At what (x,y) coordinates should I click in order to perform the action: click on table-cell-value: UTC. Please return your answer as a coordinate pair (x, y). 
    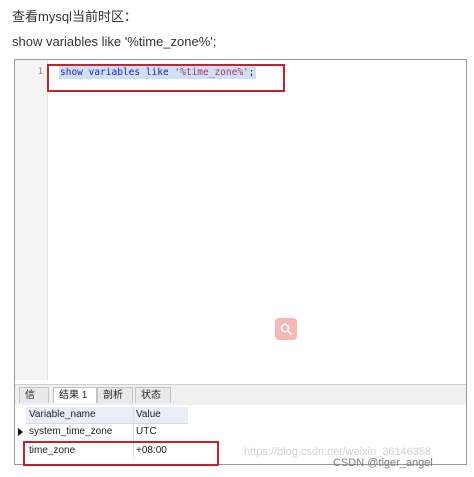
    Looking at the image, I should click on (161, 432).